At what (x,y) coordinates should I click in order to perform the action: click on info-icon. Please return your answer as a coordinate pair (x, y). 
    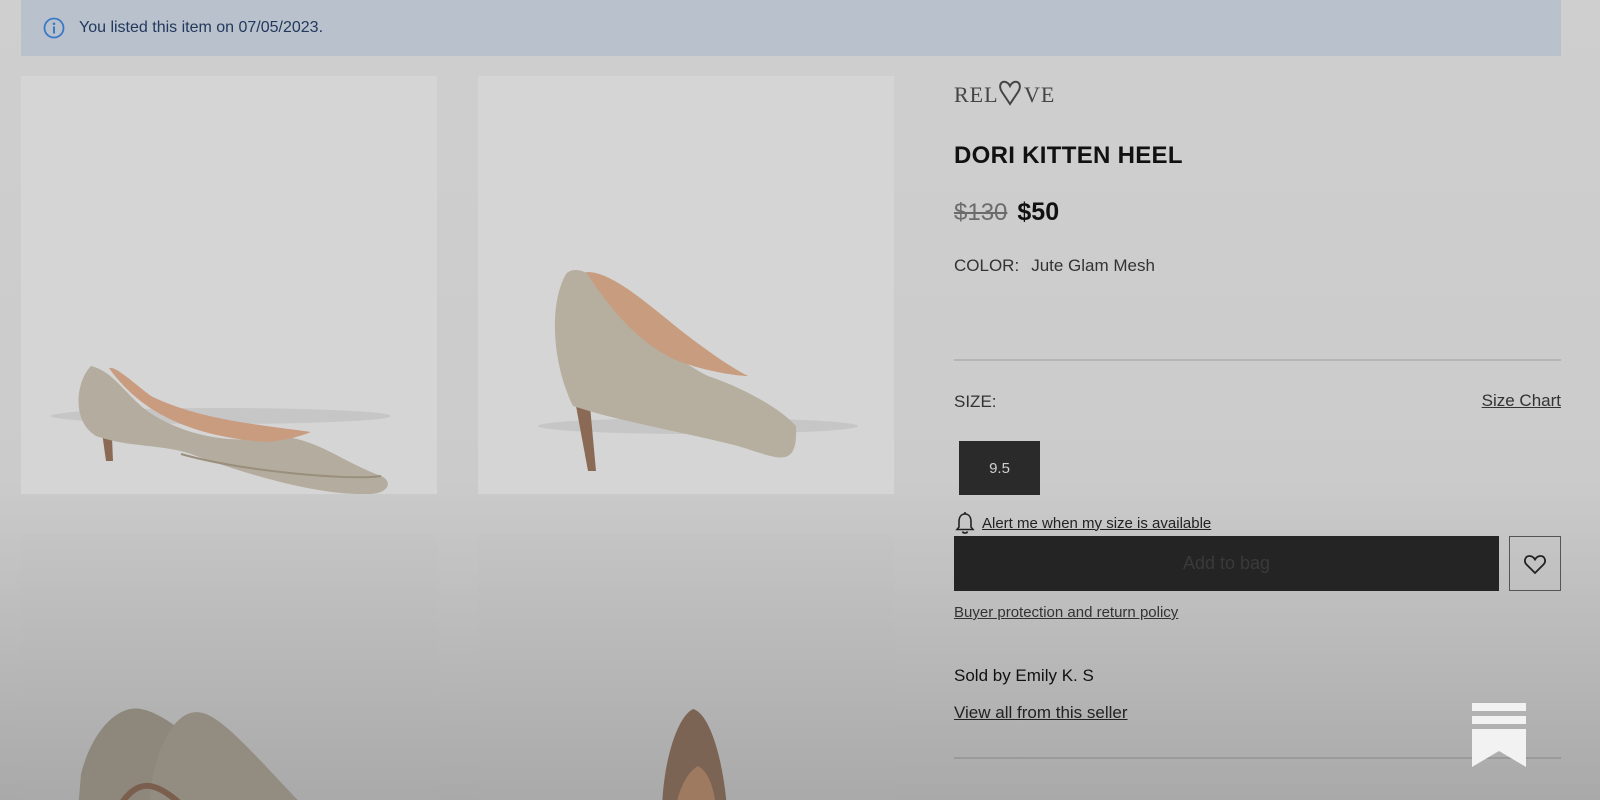
    Looking at the image, I should click on (54, 28).